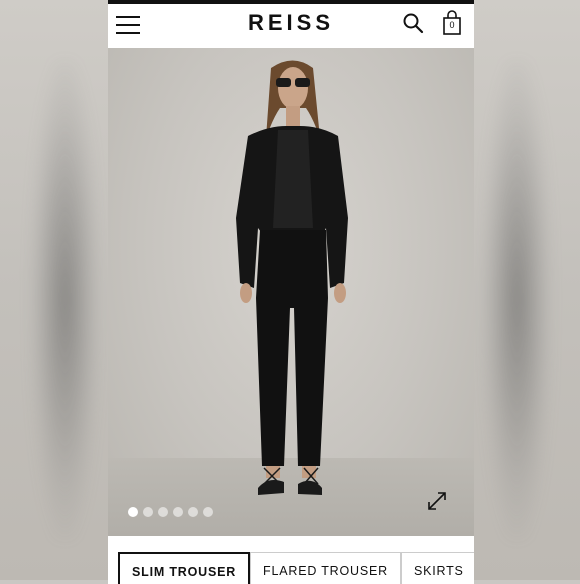 The width and height of the screenshot is (580, 584). Describe the element at coordinates (437, 501) in the screenshot. I see `expand-icon` at that location.